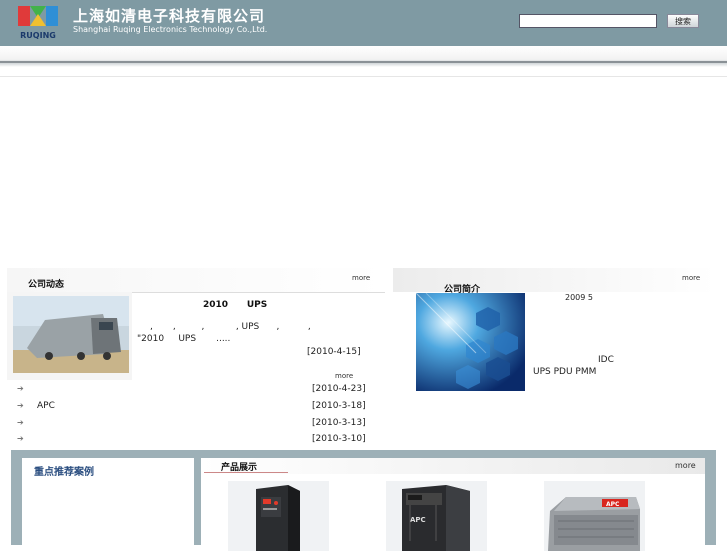 The height and width of the screenshot is (551, 727). I want to click on news-panel-title: 公司动态, so click(46, 285).